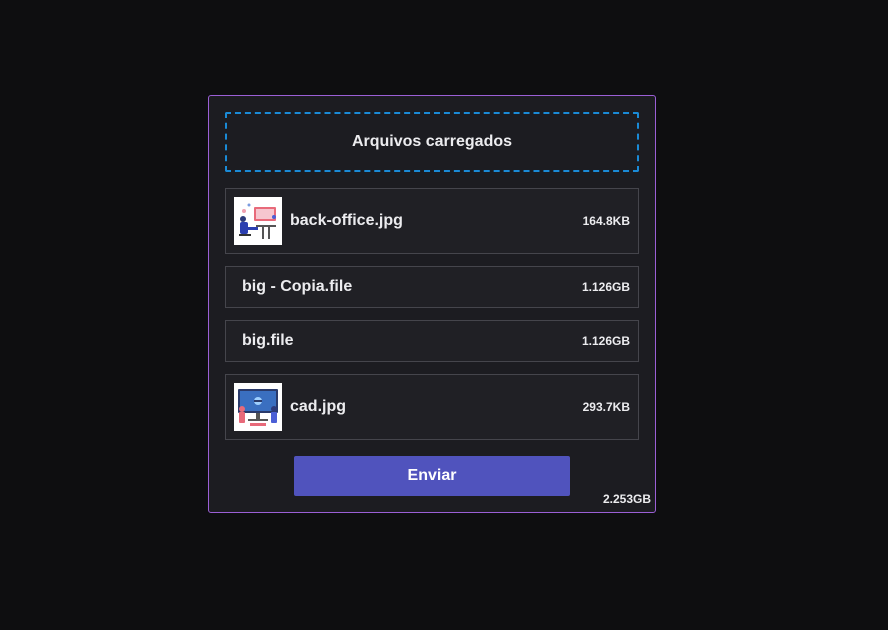 The width and height of the screenshot is (888, 630). Describe the element at coordinates (268, 340) in the screenshot. I see `file-name: big.file` at that location.